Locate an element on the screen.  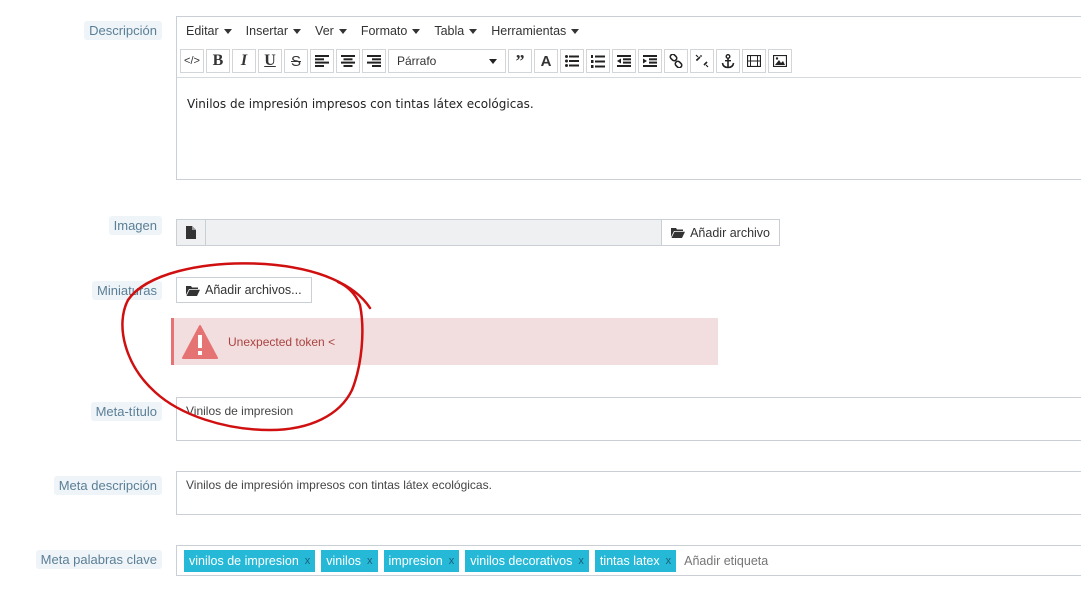
meta-title-input: Vinilos de impresion is located at coordinates (628, 419).